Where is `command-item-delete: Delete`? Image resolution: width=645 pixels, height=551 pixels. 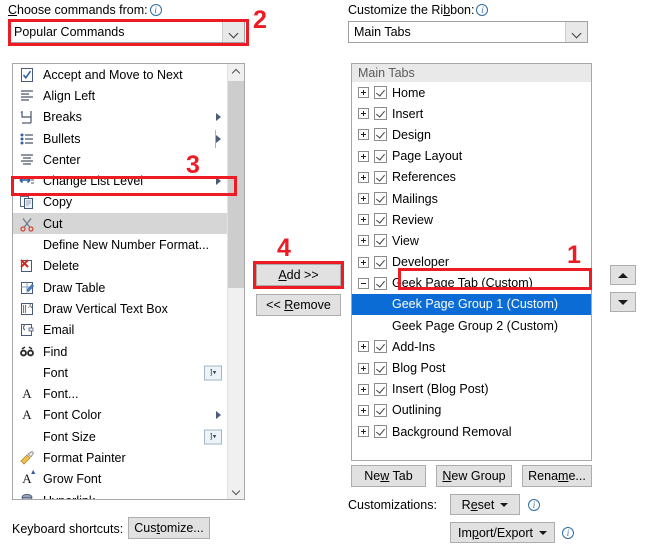 command-item-delete: Delete is located at coordinates (120, 266).